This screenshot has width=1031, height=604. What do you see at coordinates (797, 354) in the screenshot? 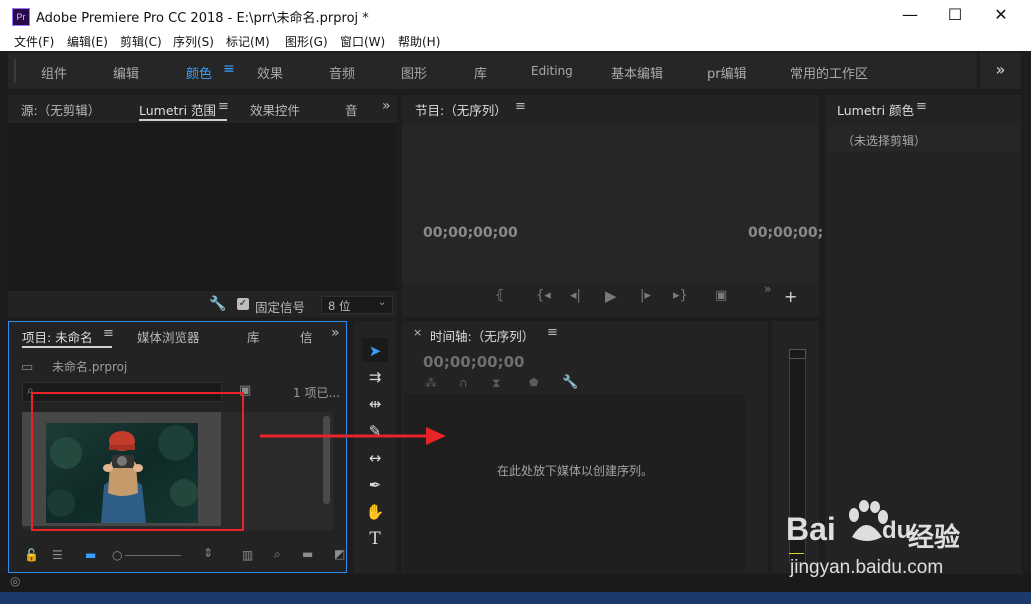
I see `audio-meter-peak` at bounding box center [797, 354].